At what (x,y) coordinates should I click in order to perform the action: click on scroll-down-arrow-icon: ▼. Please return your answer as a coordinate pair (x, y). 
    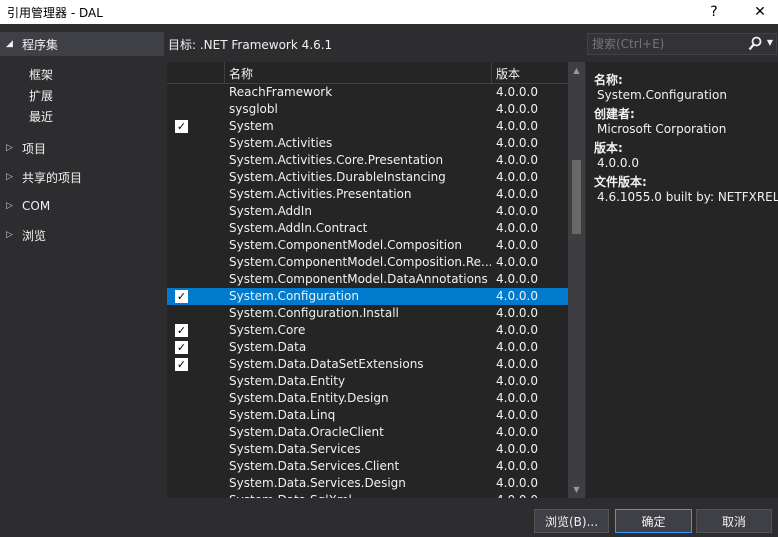
    Looking at the image, I should click on (576, 489).